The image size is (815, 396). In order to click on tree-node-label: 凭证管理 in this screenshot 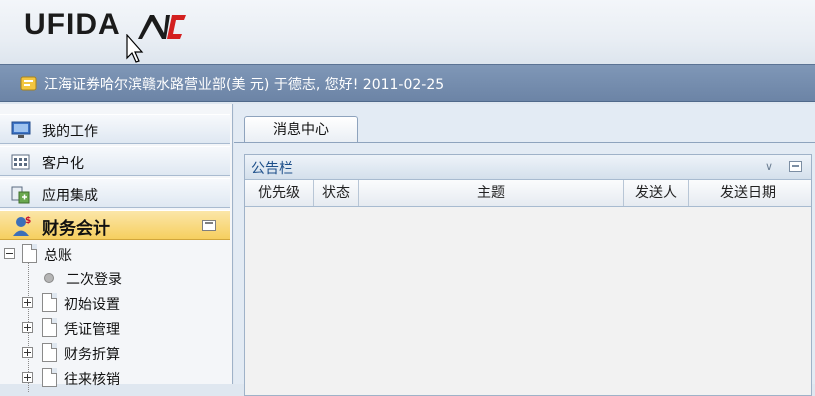, I will do `click(92, 330)`.